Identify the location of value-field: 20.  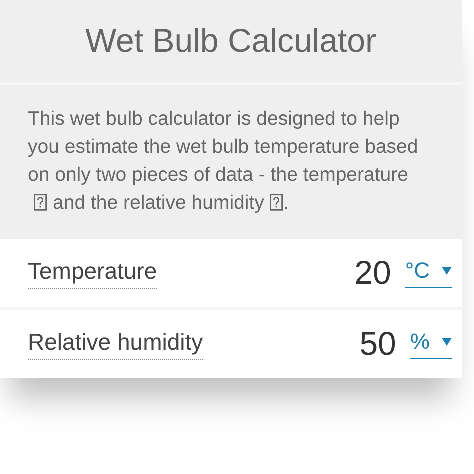
(373, 273).